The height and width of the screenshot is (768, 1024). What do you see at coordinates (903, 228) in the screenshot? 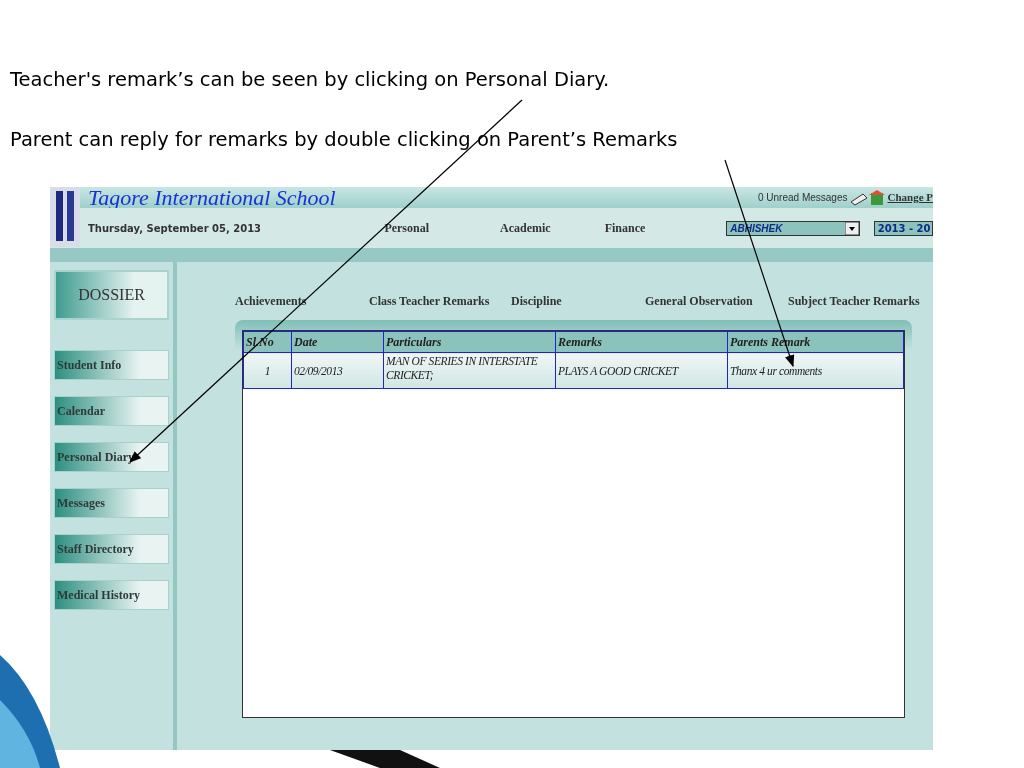
I see `year-select: 2013 - 20` at bounding box center [903, 228].